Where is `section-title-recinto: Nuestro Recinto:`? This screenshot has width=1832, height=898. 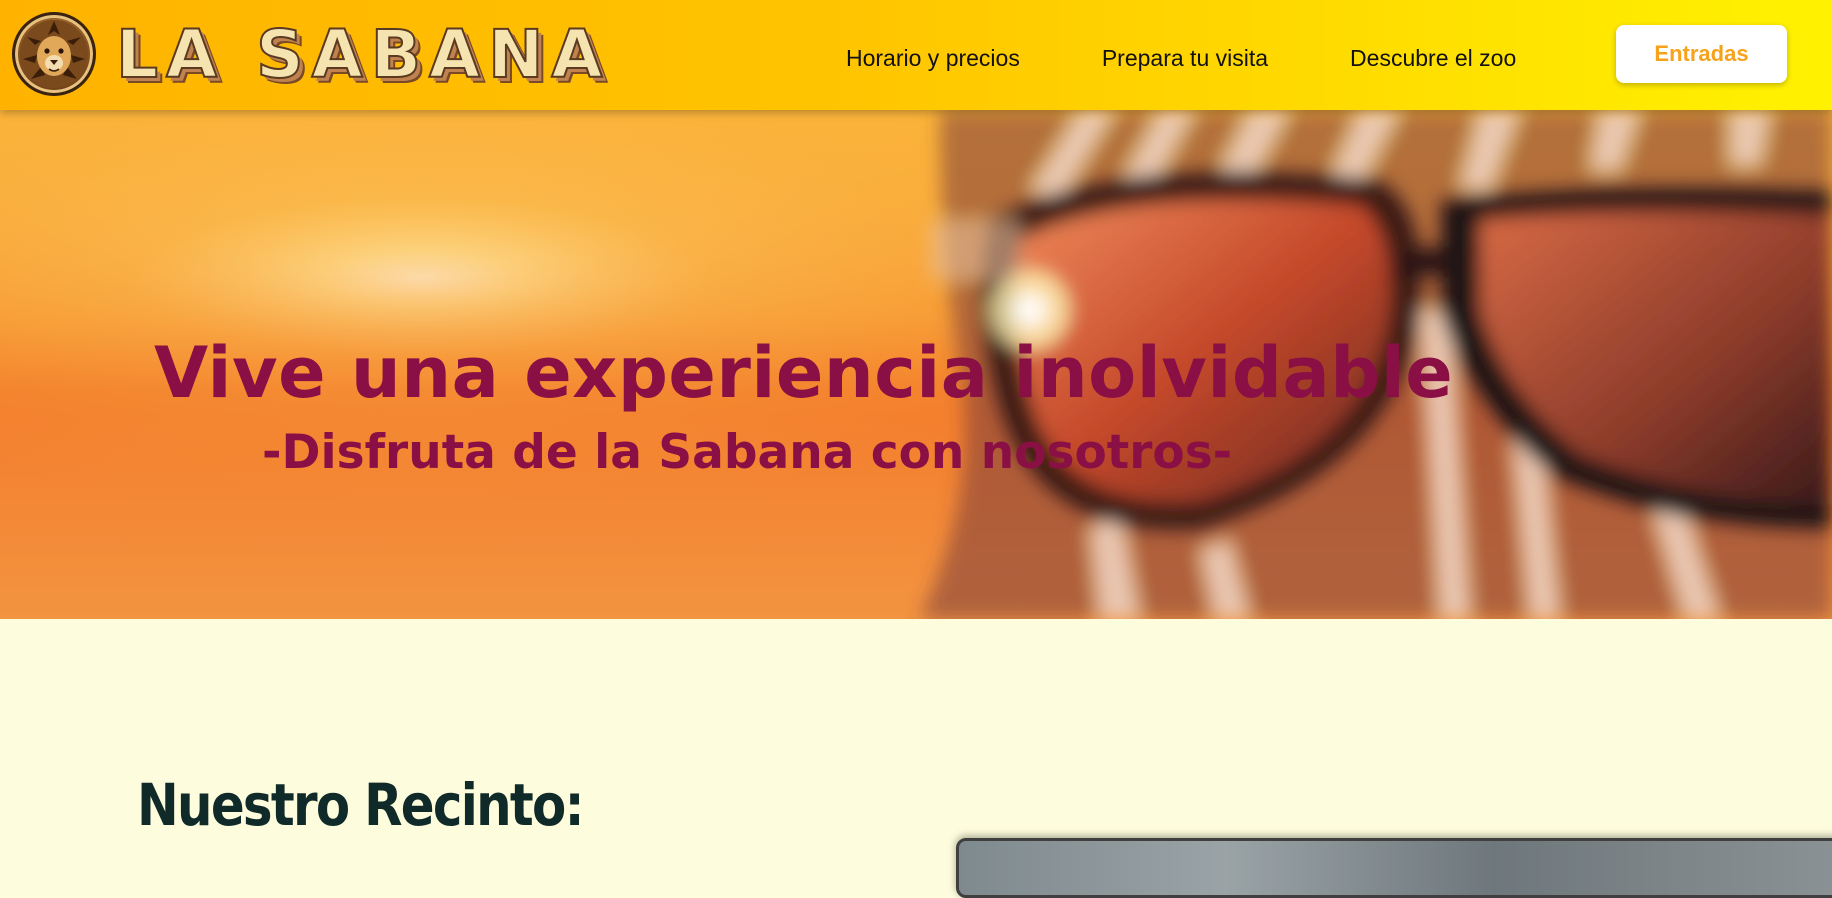 section-title-recinto: Nuestro Recinto: is located at coordinates (361, 805).